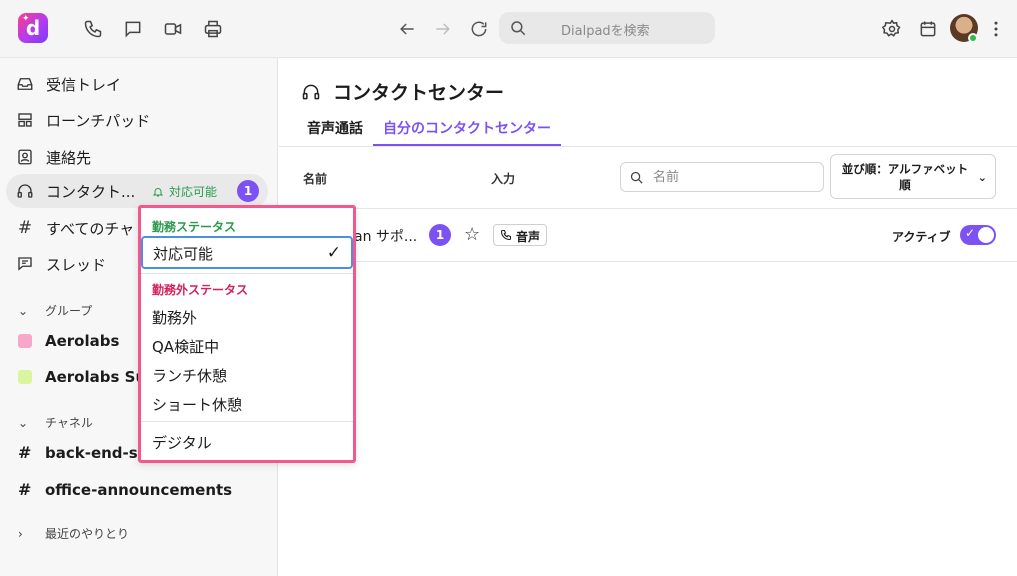 This screenshot has width=1017, height=576. What do you see at coordinates (25, 157) in the screenshot?
I see `contacts-icon` at bounding box center [25, 157].